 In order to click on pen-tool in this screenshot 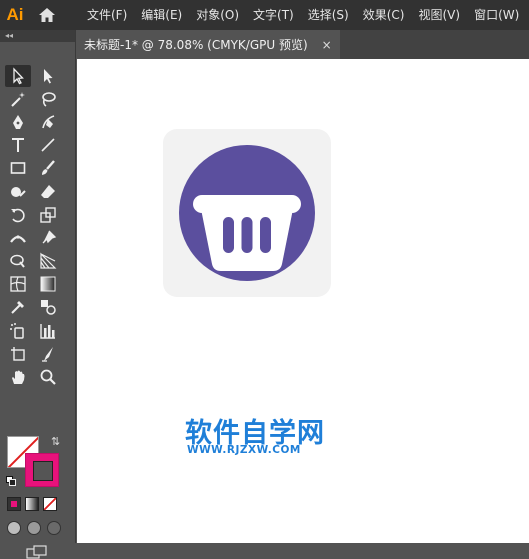, I will do `click(18, 122)`.